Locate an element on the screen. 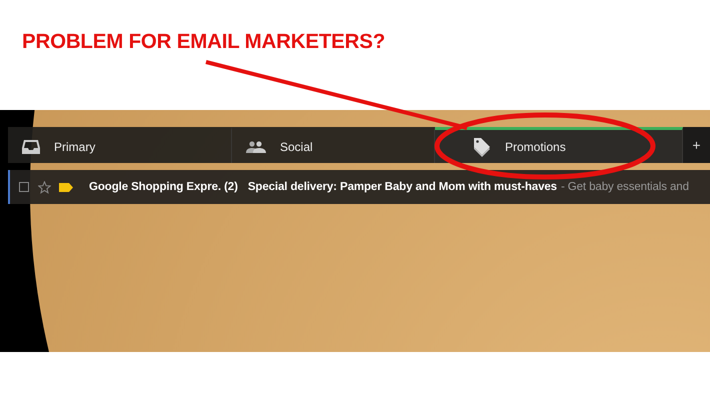 This screenshot has height=410, width=710. email-row: Google Shopping Expre. (2) Special delivery: Pamper Baby and Mom with must-haves - Get baby essentials and is located at coordinates (359, 187).